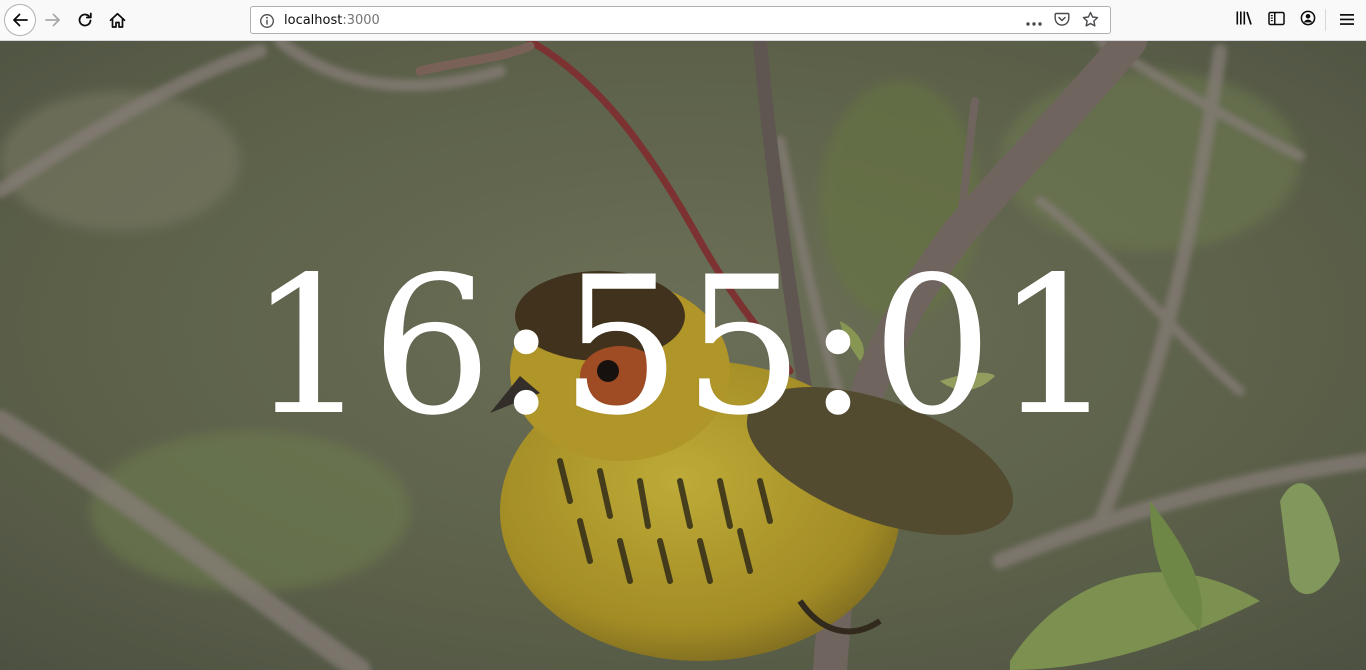 The width and height of the screenshot is (1366, 670). I want to click on account-button, so click(1308, 20).